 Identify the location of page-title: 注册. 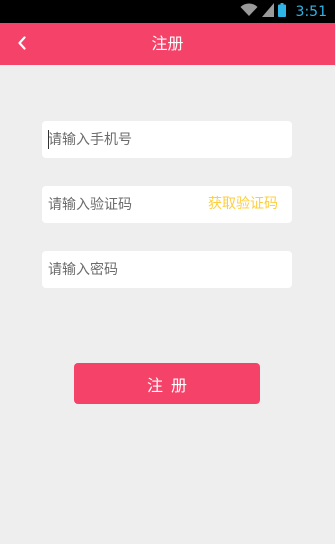
(167, 43).